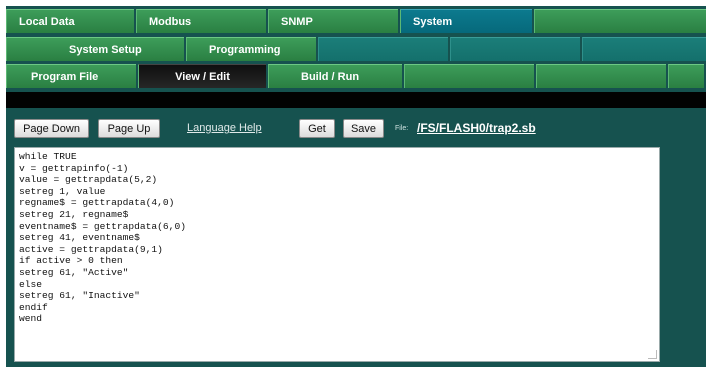 Image resolution: width=712 pixels, height=375 pixels. I want to click on tab-program-file: Program File, so click(71, 76).